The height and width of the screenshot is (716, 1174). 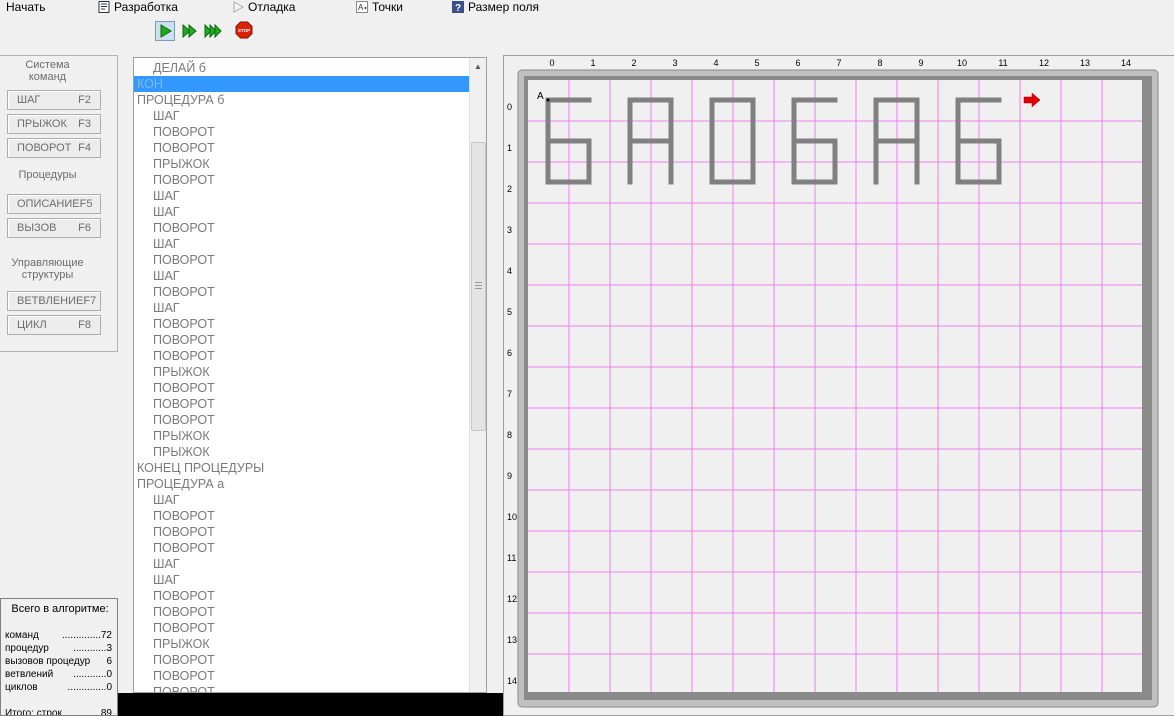 I want to click on menu-points: A Точки, so click(x=379, y=7).